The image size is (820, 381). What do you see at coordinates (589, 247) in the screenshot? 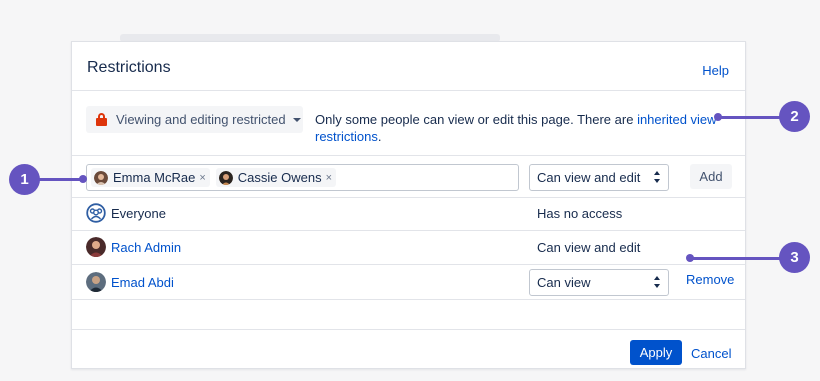
I see `entry-permission: Can view and edit` at bounding box center [589, 247].